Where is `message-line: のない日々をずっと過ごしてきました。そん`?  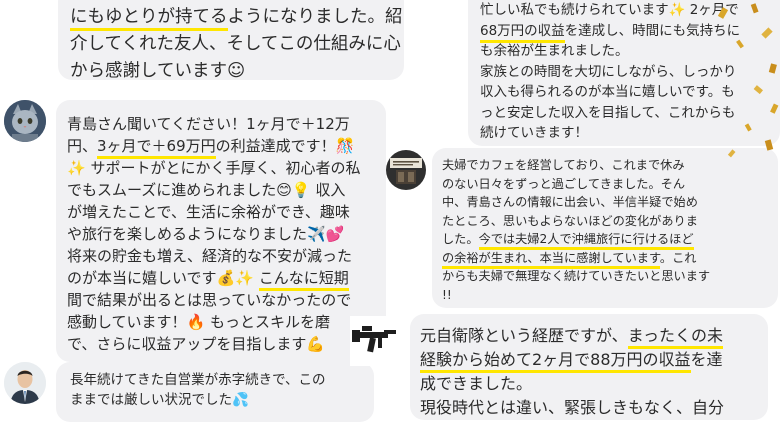 message-line: のない日々をずっと過ごしてきました。そん is located at coordinates (610, 184).